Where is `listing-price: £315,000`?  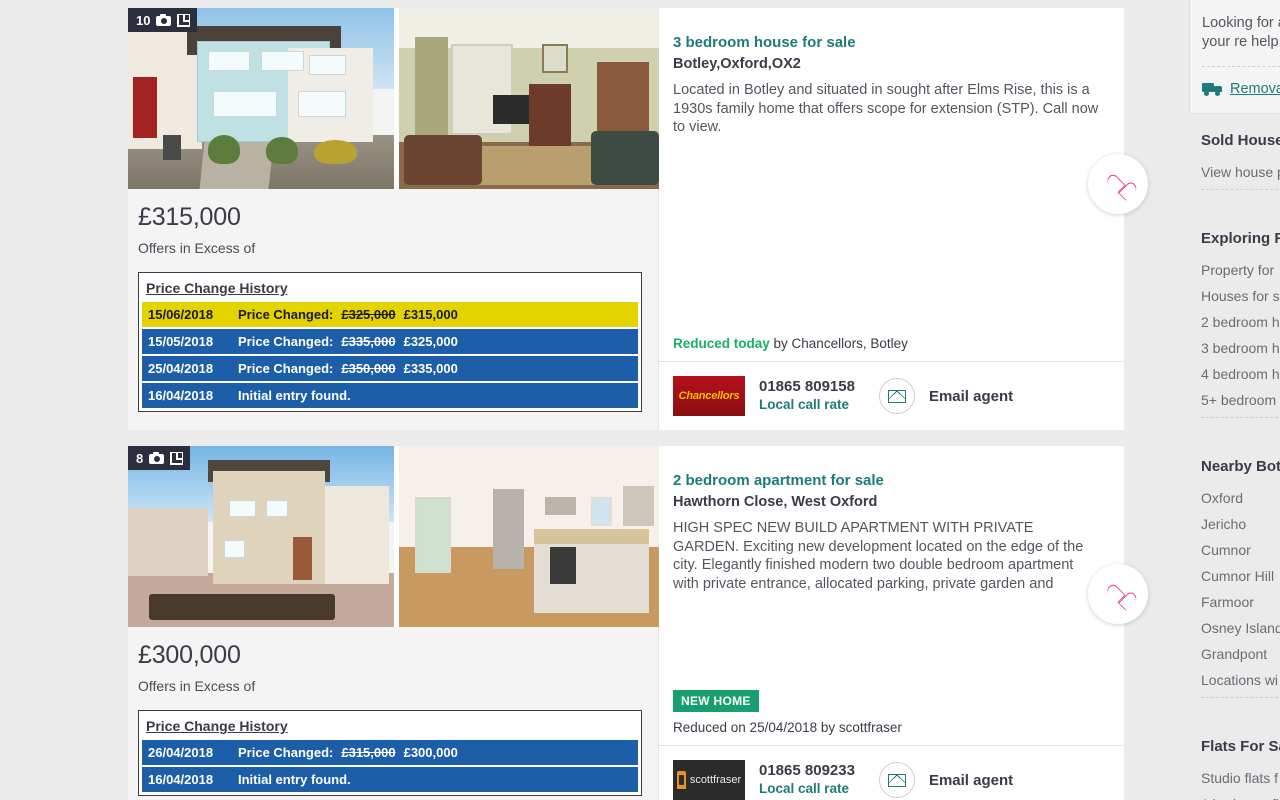
listing-price: £315,000 is located at coordinates (189, 217).